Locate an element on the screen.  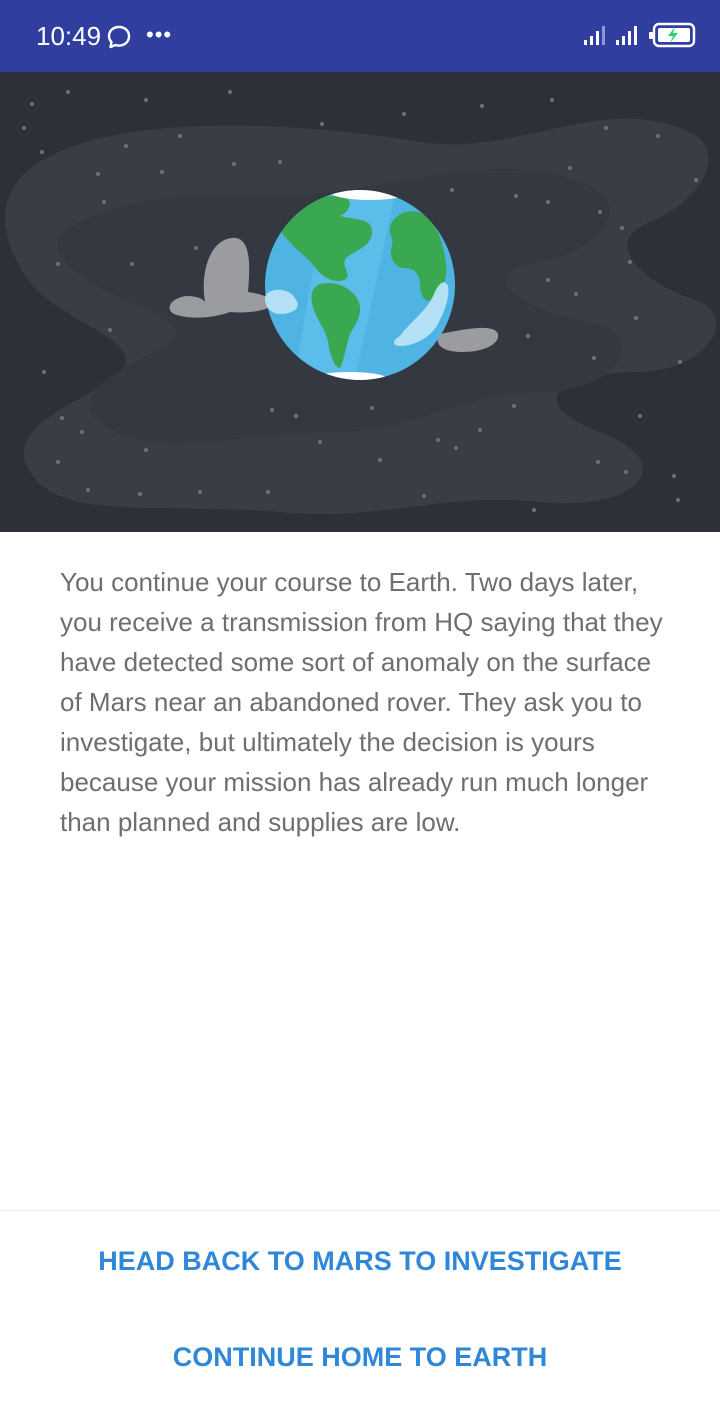
battery-charging-icon is located at coordinates (672, 35).